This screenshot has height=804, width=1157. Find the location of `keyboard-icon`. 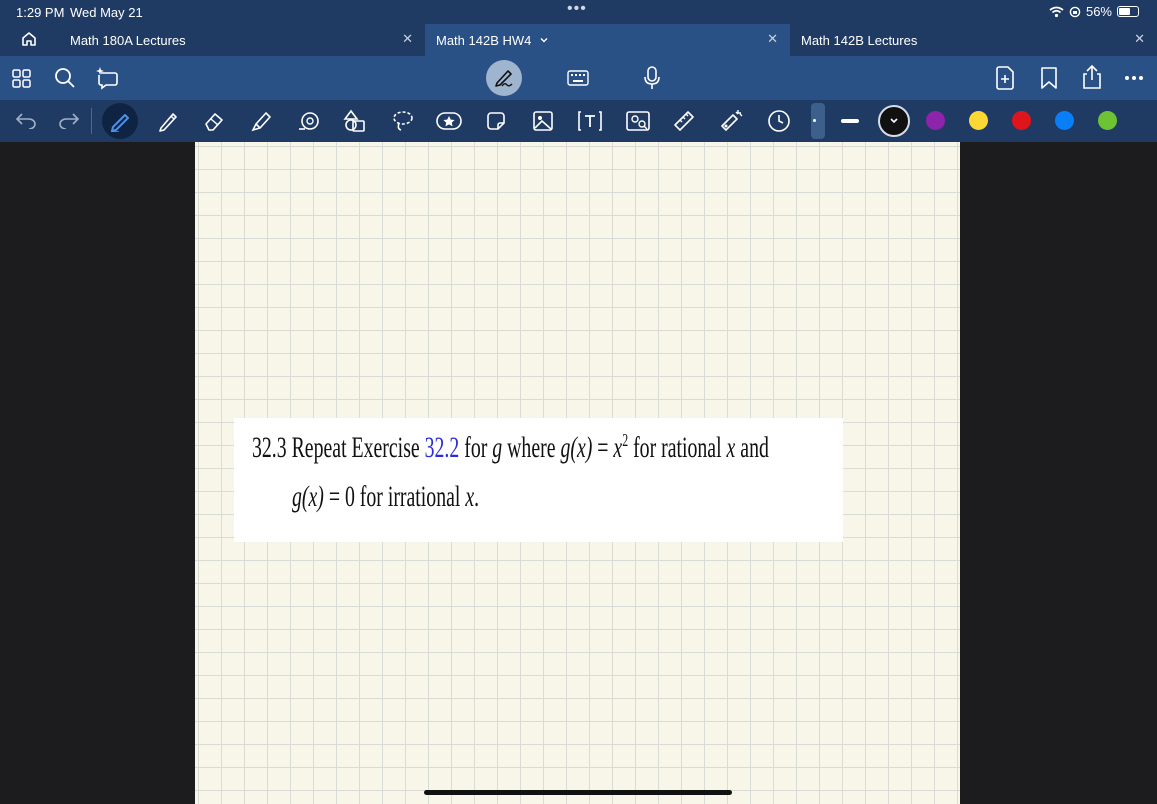

keyboard-icon is located at coordinates (578, 78).